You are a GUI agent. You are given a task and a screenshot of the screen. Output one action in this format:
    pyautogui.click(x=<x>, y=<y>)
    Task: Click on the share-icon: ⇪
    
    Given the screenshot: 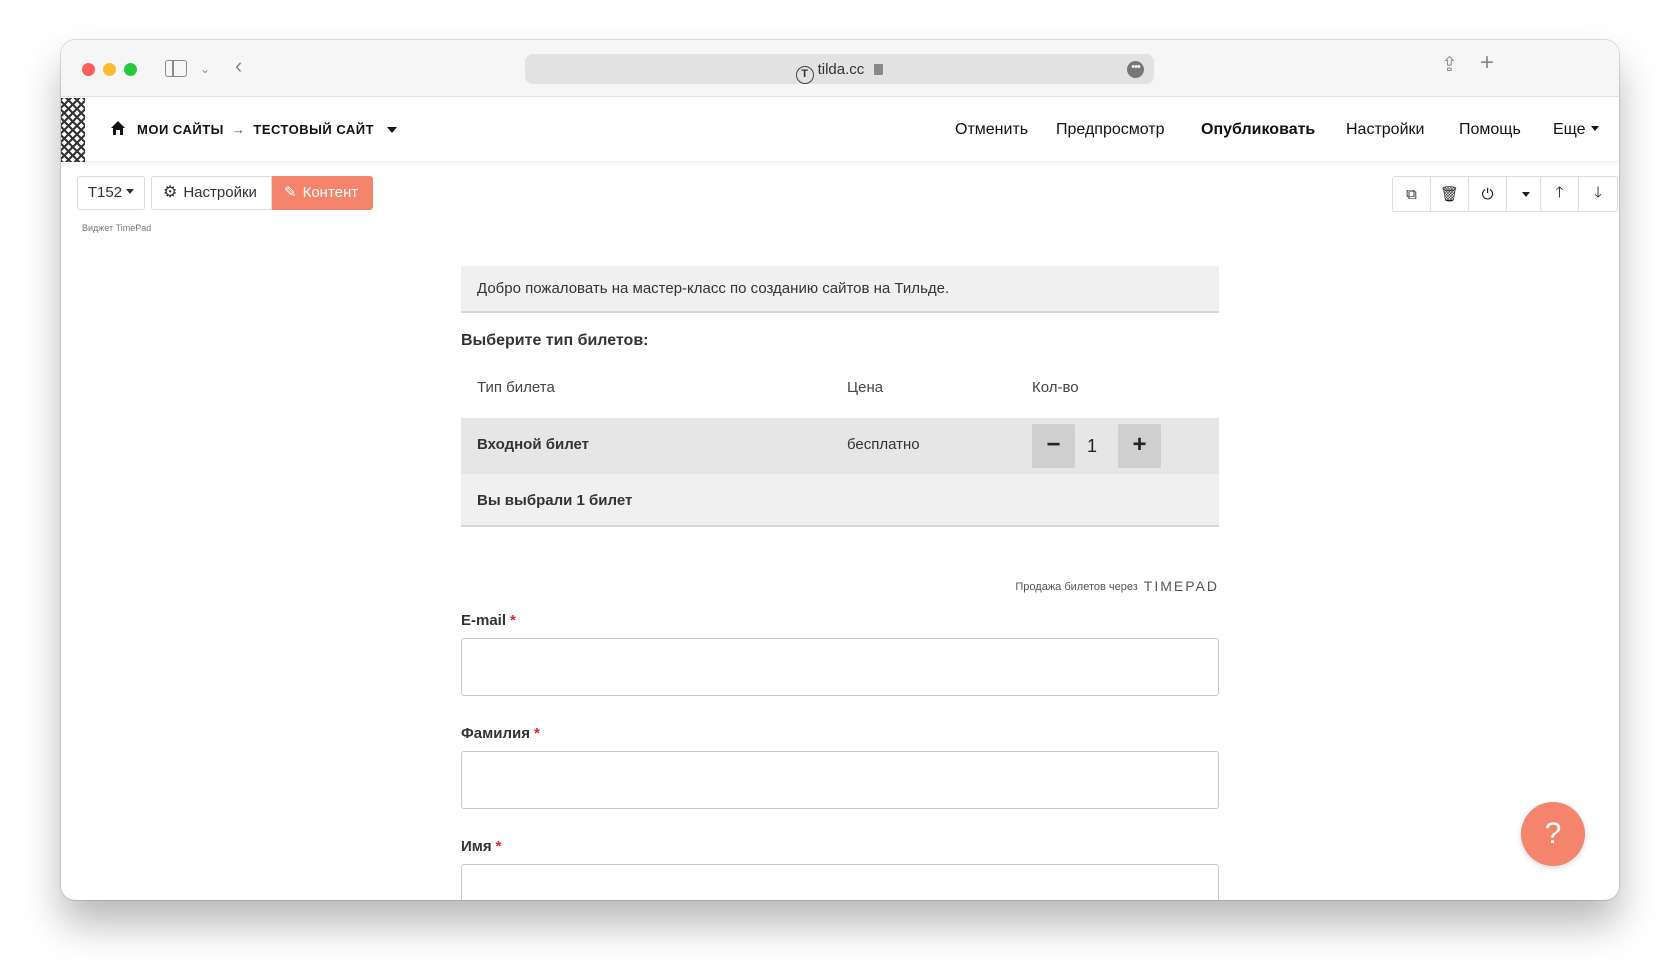 What is the action you would take?
    pyautogui.click(x=1449, y=65)
    